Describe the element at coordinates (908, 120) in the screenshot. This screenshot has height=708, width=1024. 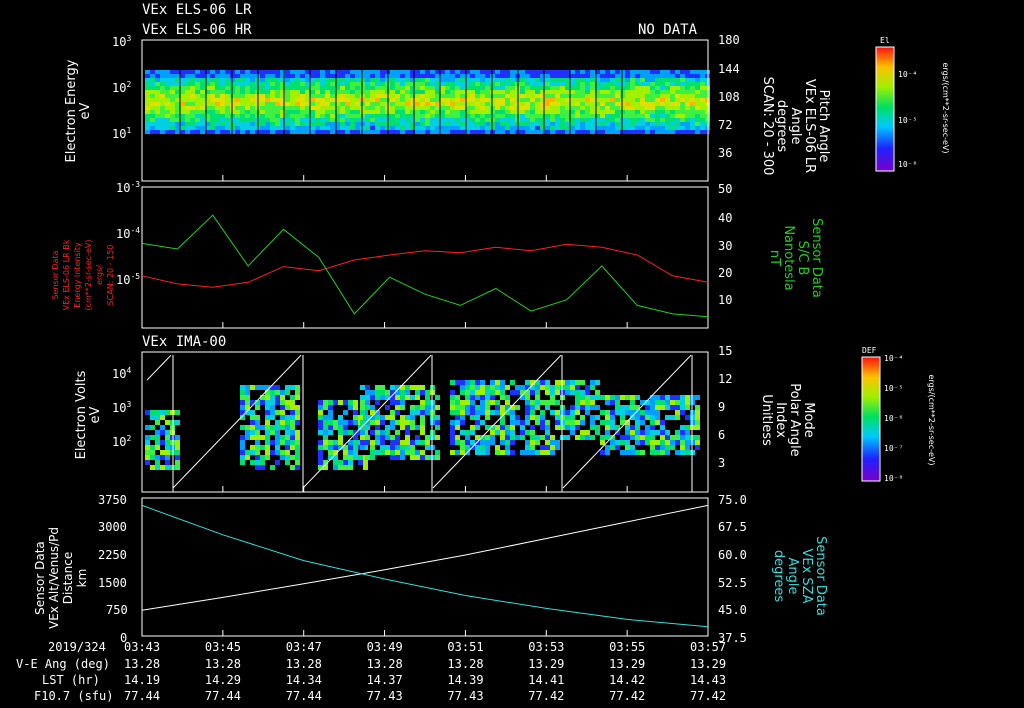
I see `colorbar-el-tick: 10⁻⁵` at that location.